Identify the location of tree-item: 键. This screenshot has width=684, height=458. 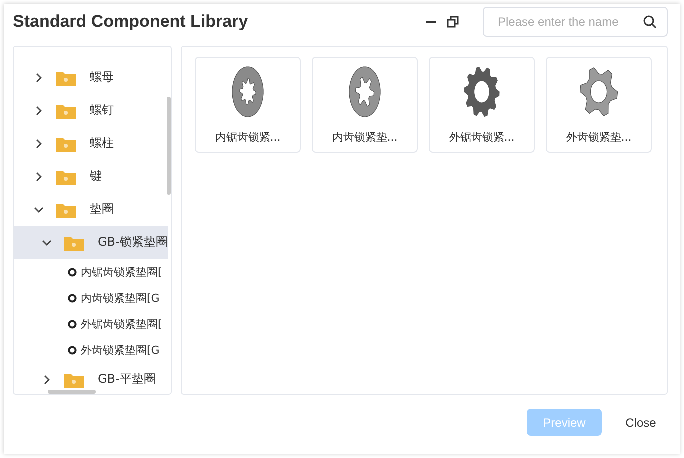
(91, 176).